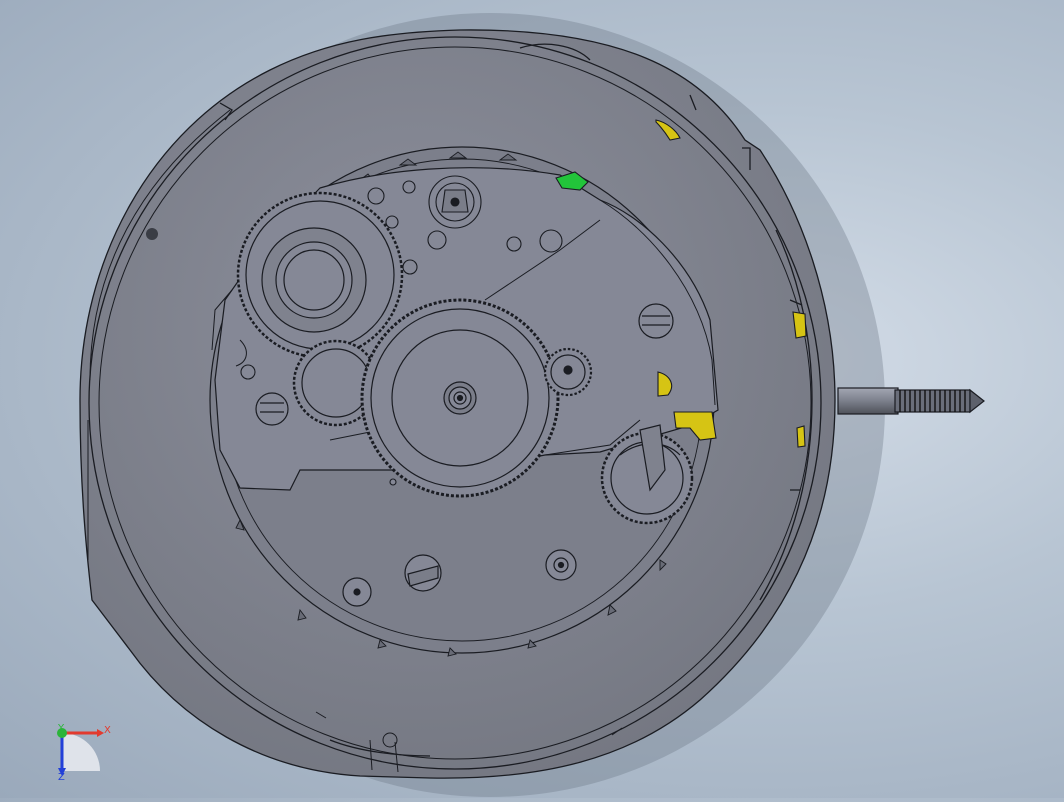 The height and width of the screenshot is (802, 1064). I want to click on fourth-wheel, so click(568, 372).